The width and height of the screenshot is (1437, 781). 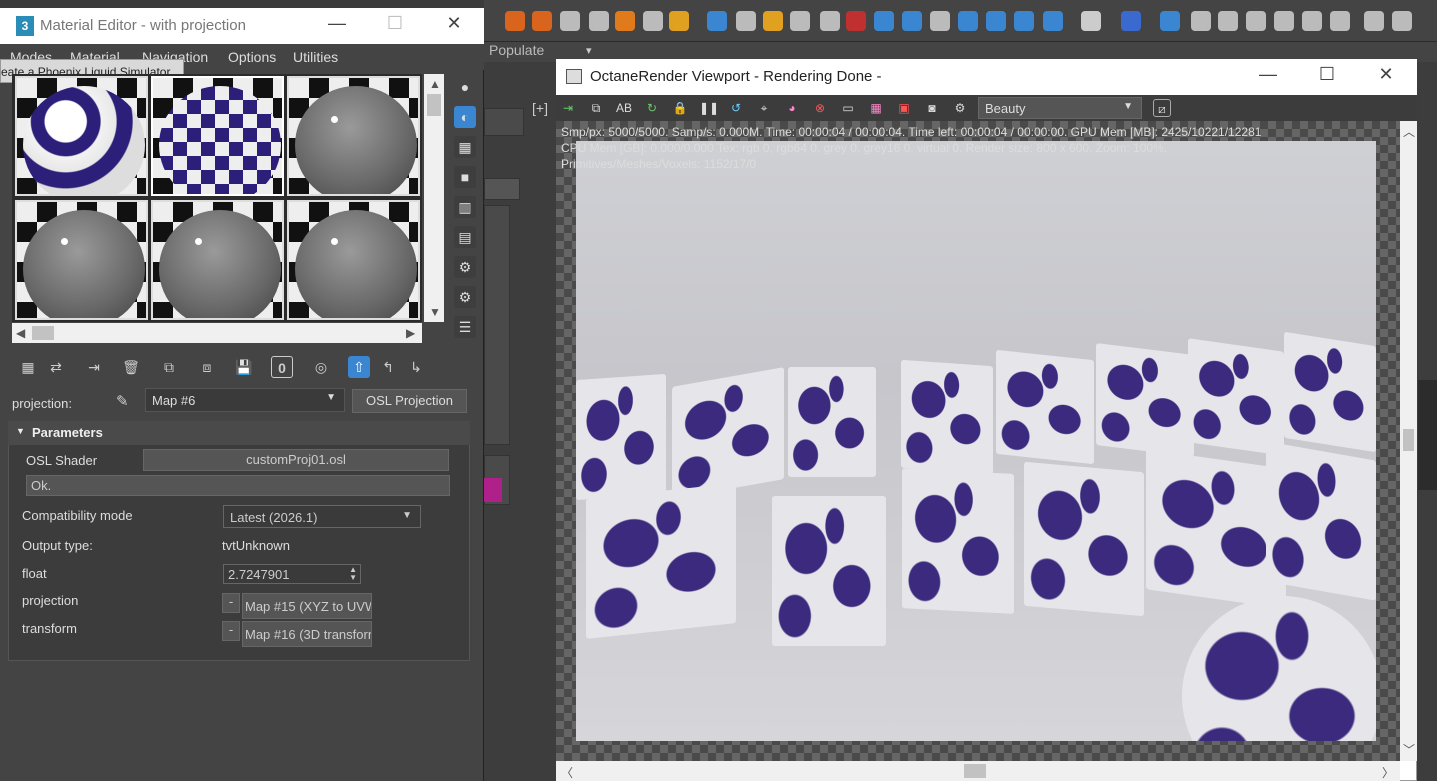 What do you see at coordinates (1340, 21) in the screenshot?
I see `edit-set-icon` at bounding box center [1340, 21].